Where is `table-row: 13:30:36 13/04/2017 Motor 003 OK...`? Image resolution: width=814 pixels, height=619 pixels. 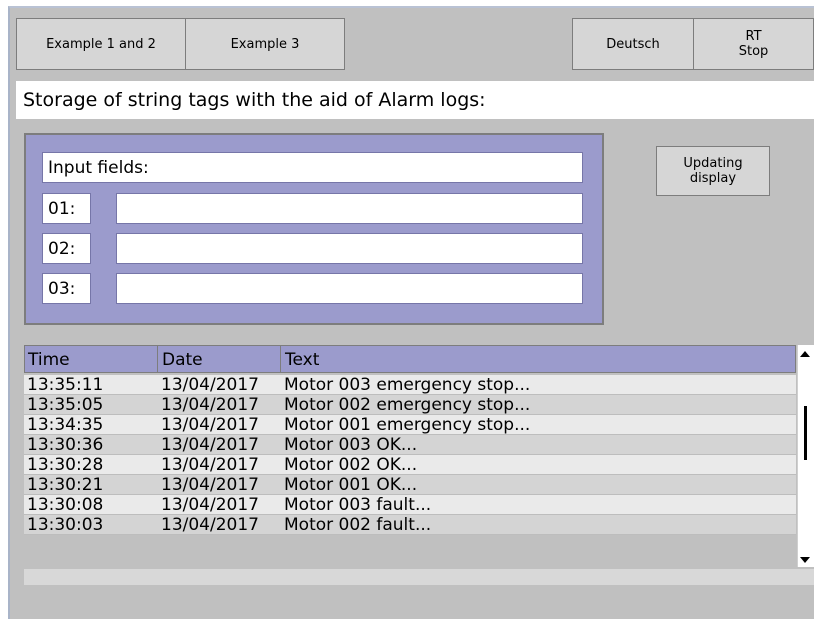 table-row: 13:30:36 13/04/2017 Motor 003 OK... is located at coordinates (410, 445).